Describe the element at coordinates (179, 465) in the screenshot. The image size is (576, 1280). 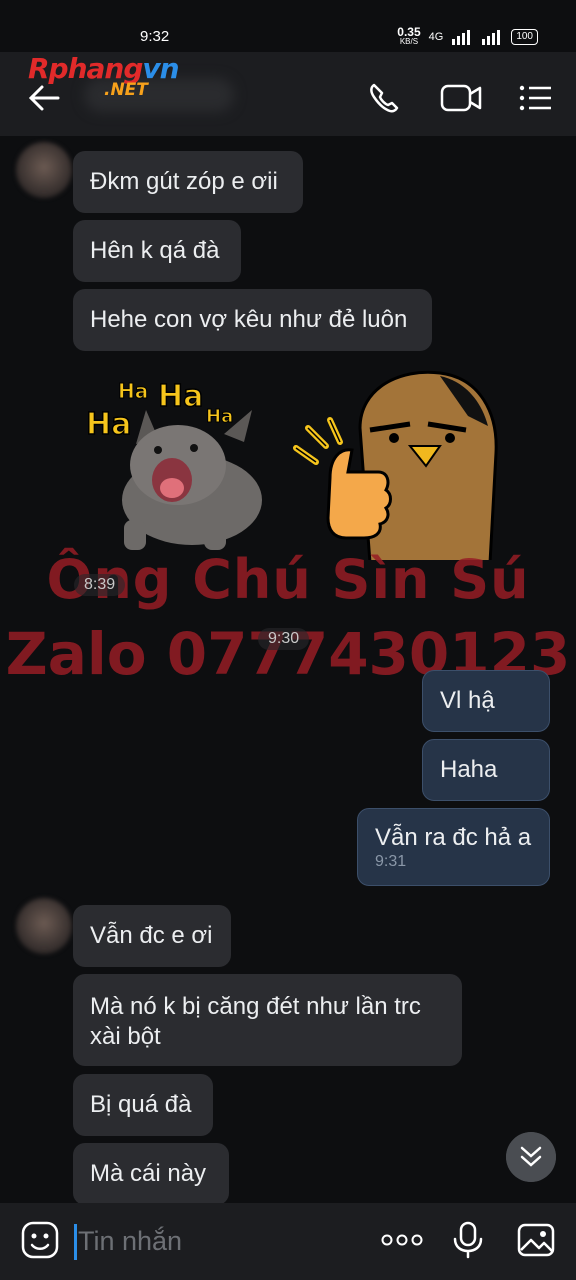
I see `sticker-laughing-dog: Ha Ha Ha Ha` at that location.